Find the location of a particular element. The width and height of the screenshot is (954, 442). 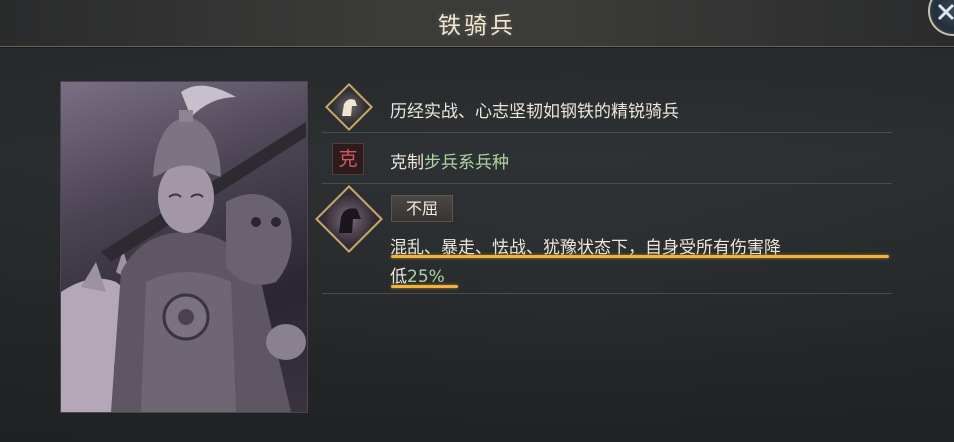

skill-description-line2: 低25% is located at coordinates (417, 274).